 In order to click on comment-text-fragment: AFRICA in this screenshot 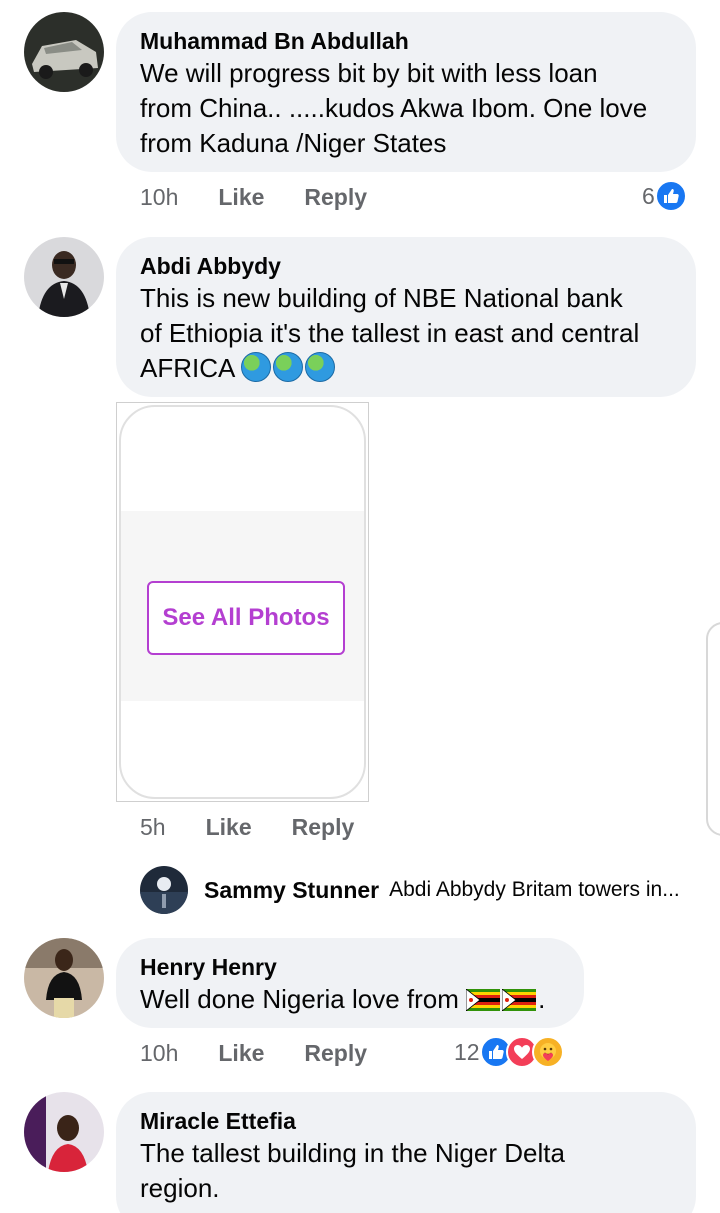, I will do `click(187, 368)`.